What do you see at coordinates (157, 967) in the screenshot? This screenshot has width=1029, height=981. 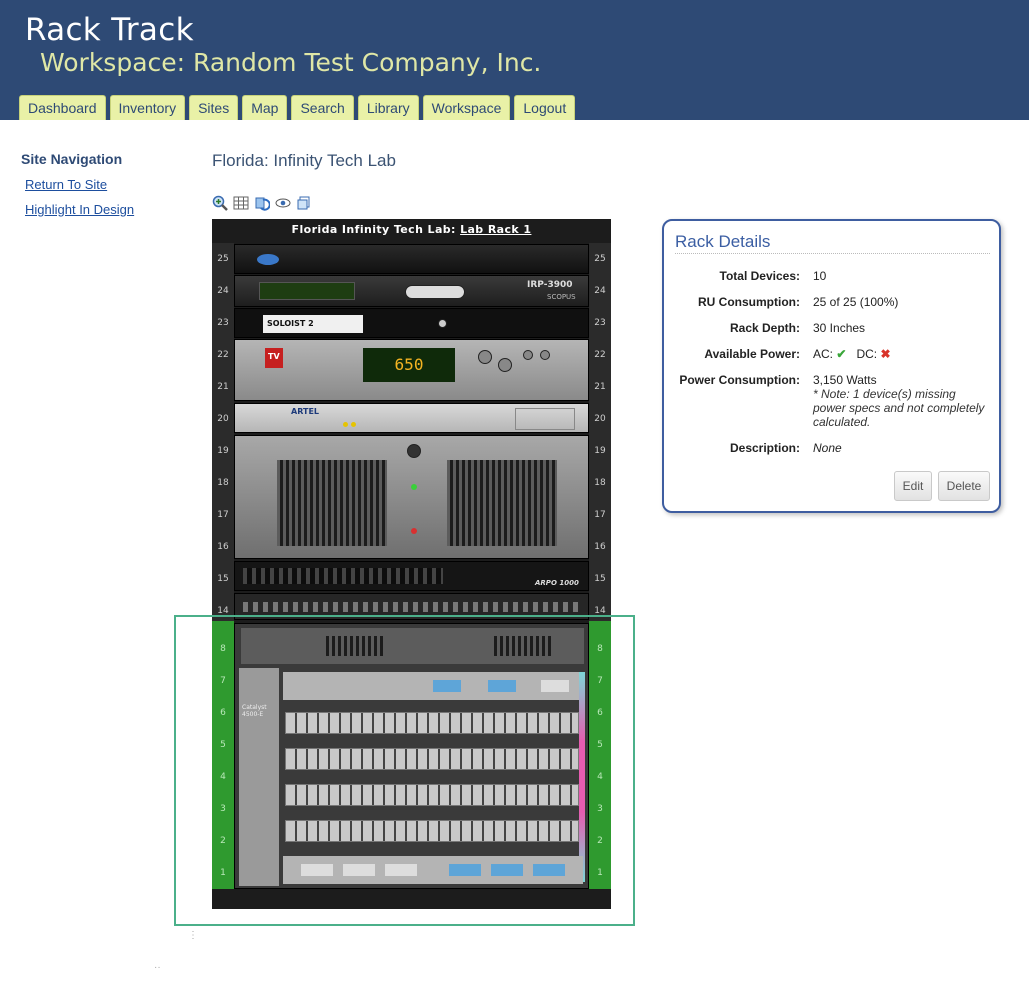 I see `resize-handle: ··` at bounding box center [157, 967].